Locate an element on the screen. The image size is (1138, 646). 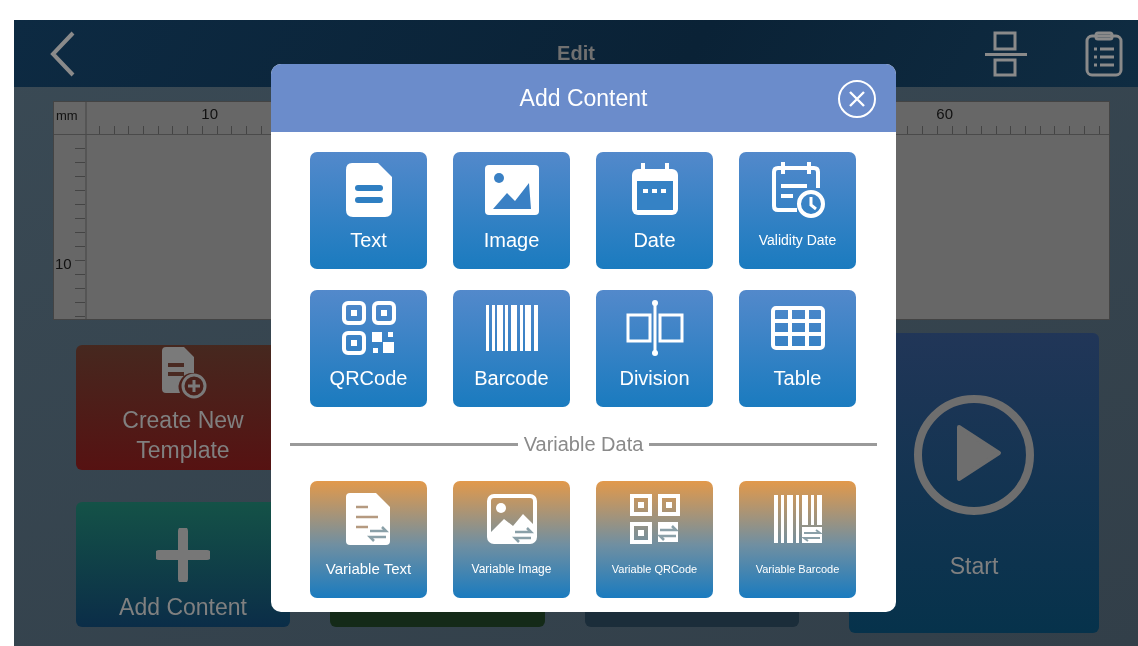
back-icon is located at coordinates (63, 53).